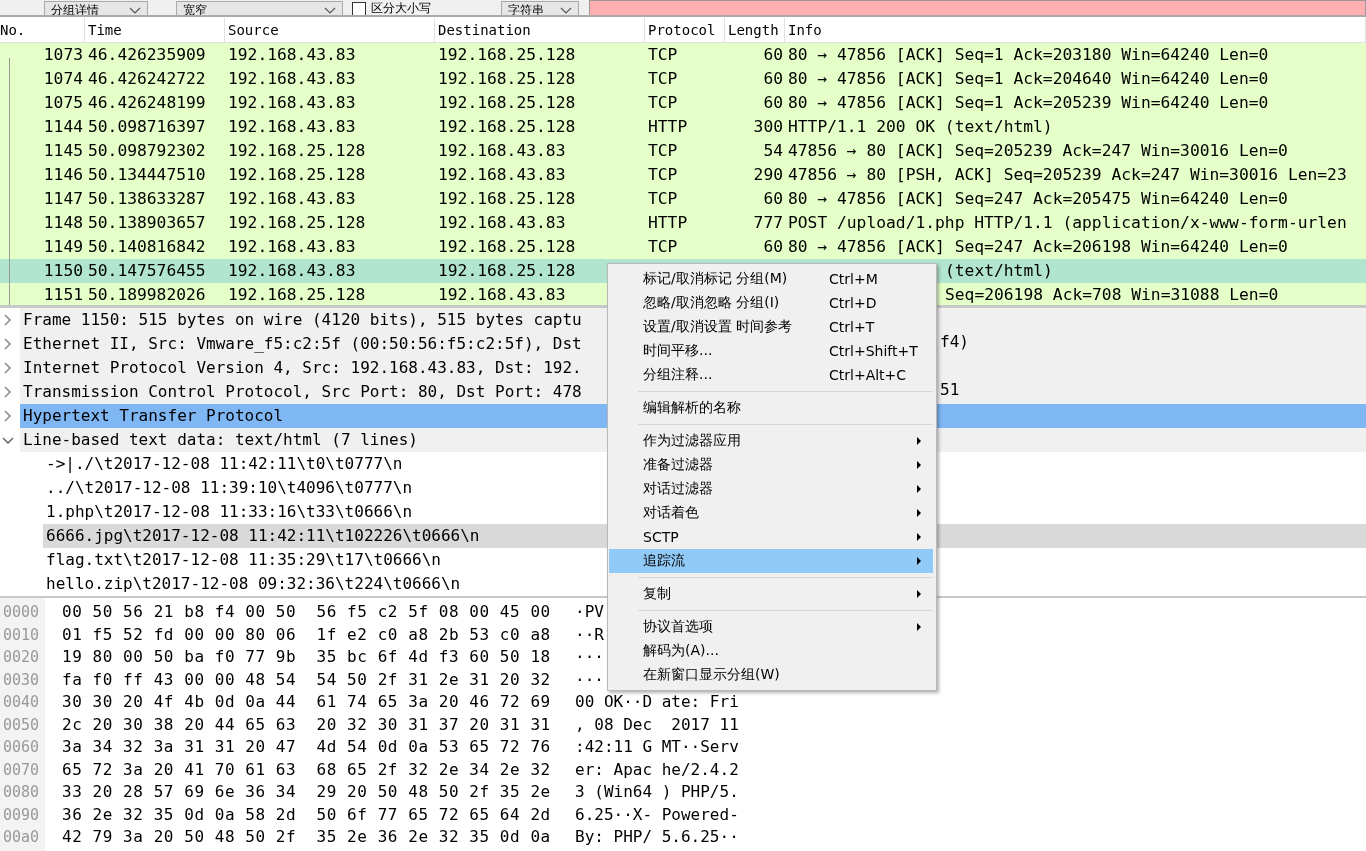 This screenshot has height=851, width=1366. Describe the element at coordinates (852, 327) in the screenshot. I see `shortcut-label: Ctrl+T` at that location.